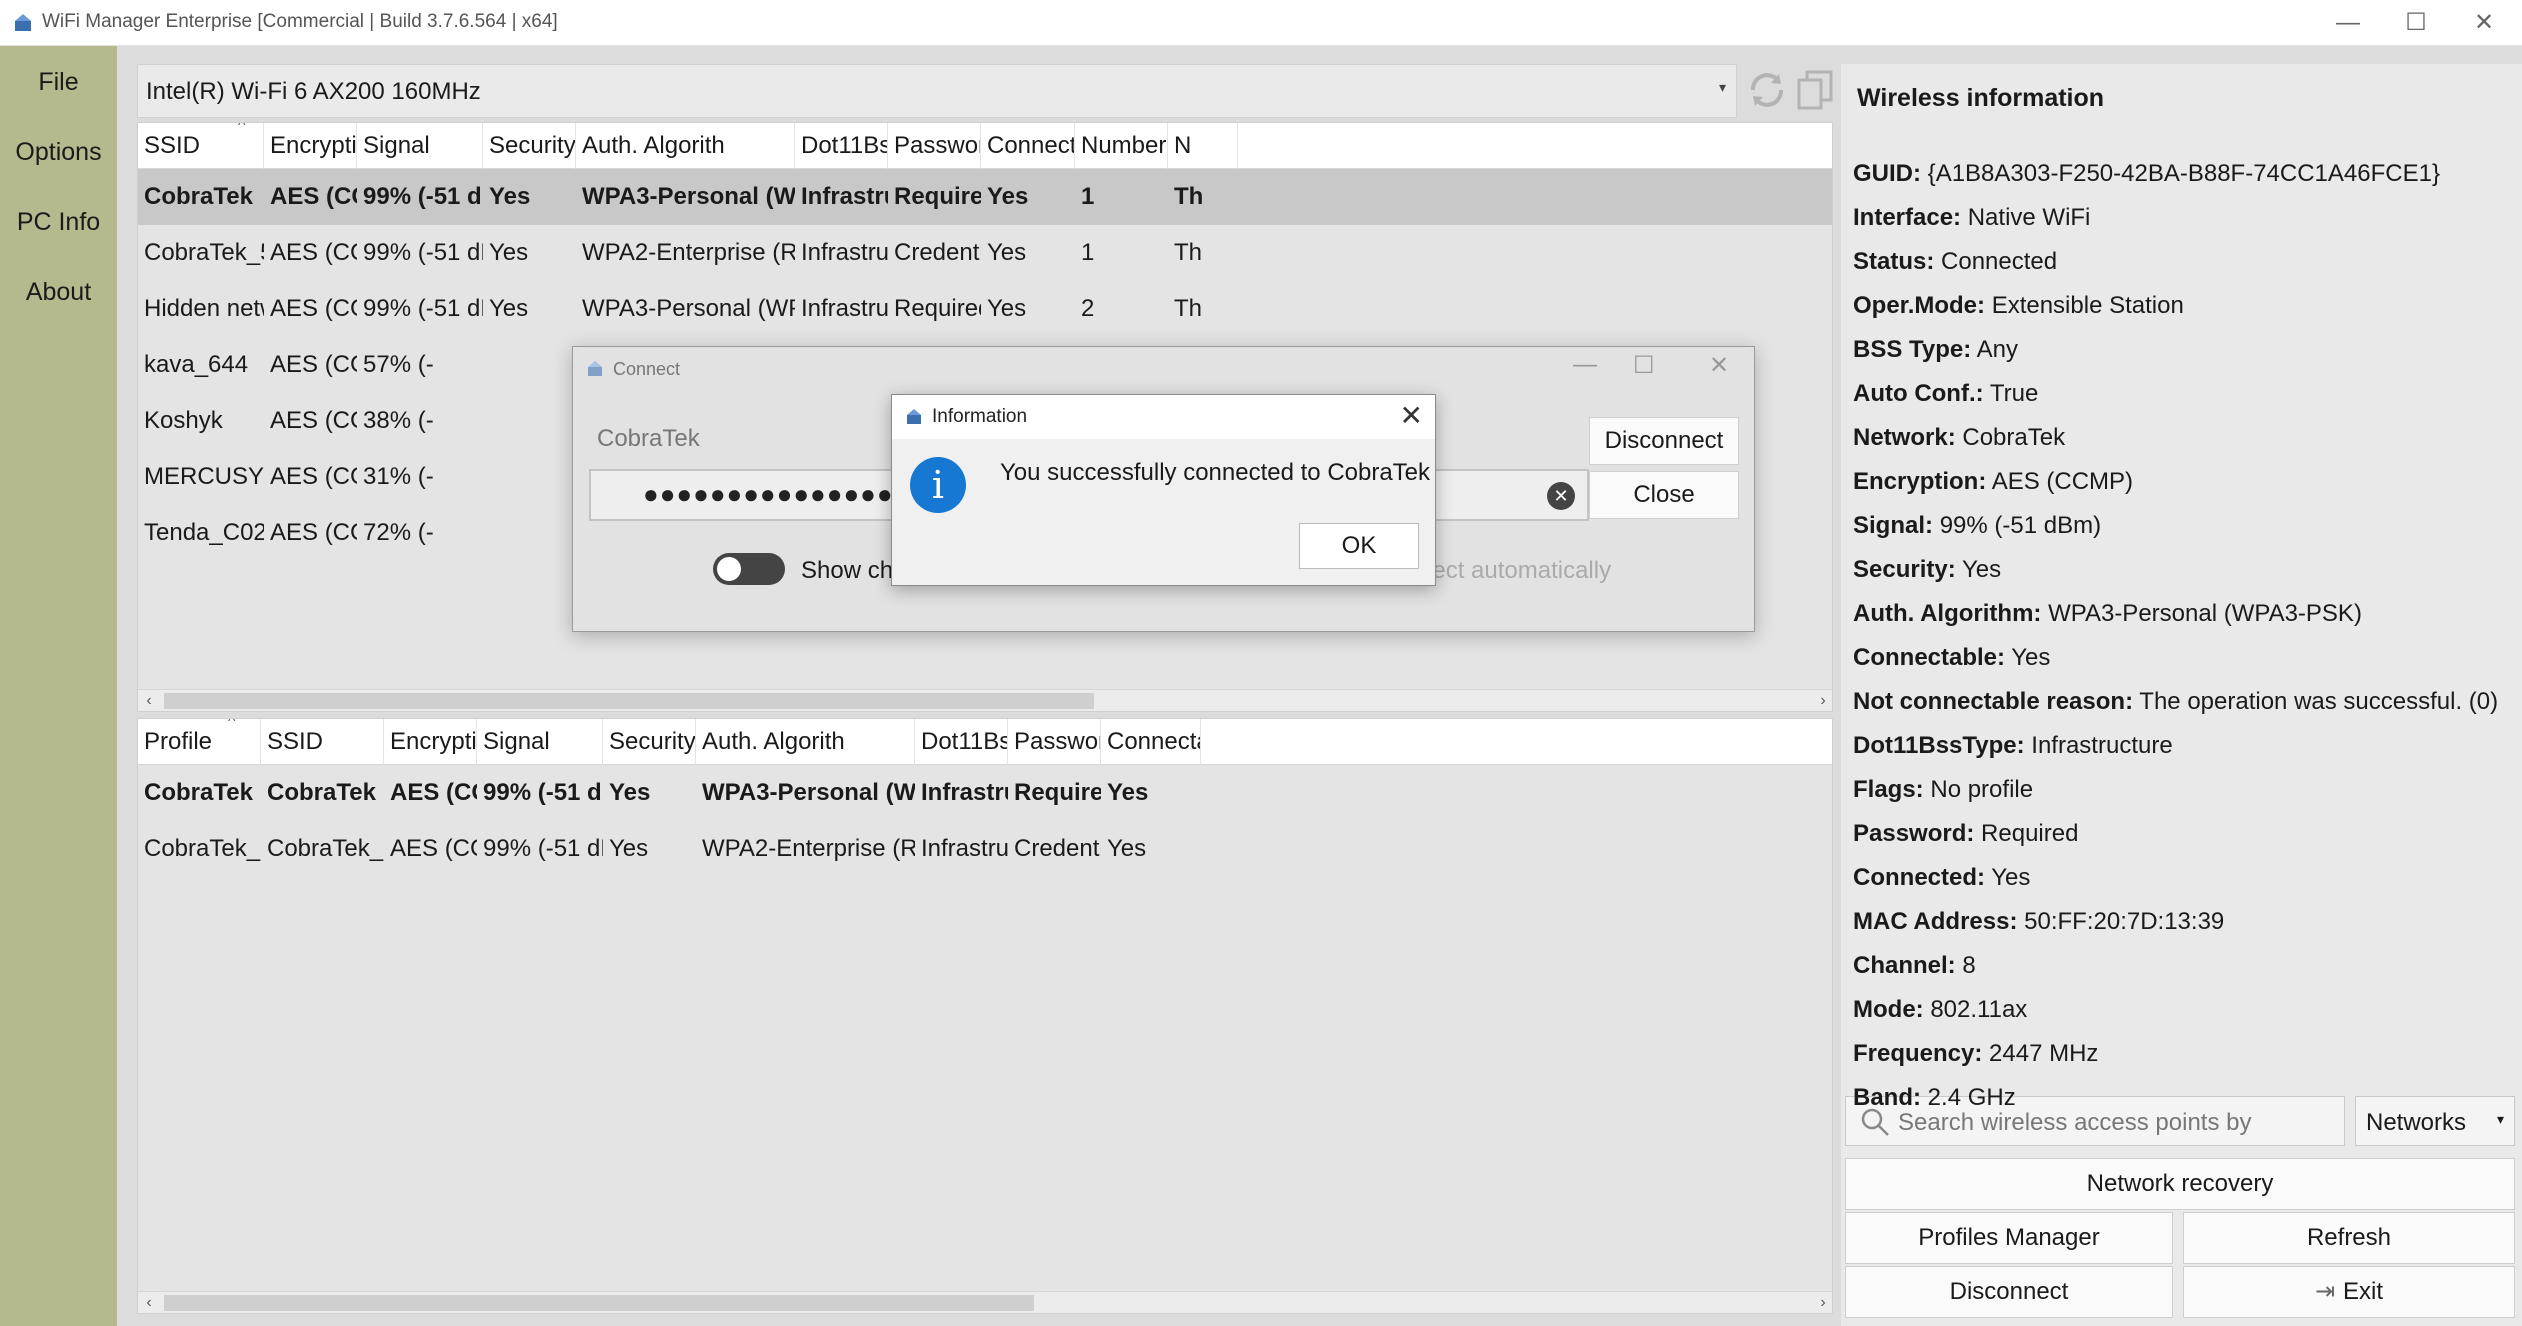  What do you see at coordinates (2349, 1292) in the screenshot?
I see `exit-button: ⇥ Exit` at bounding box center [2349, 1292].